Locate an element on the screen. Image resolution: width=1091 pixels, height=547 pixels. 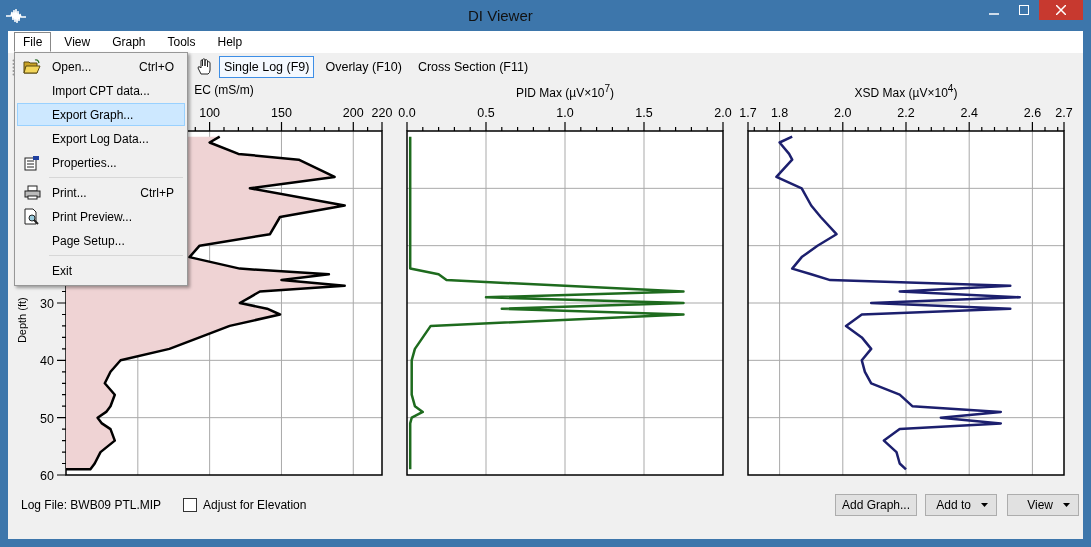
axis-label: 100 is located at coordinates (210, 113).